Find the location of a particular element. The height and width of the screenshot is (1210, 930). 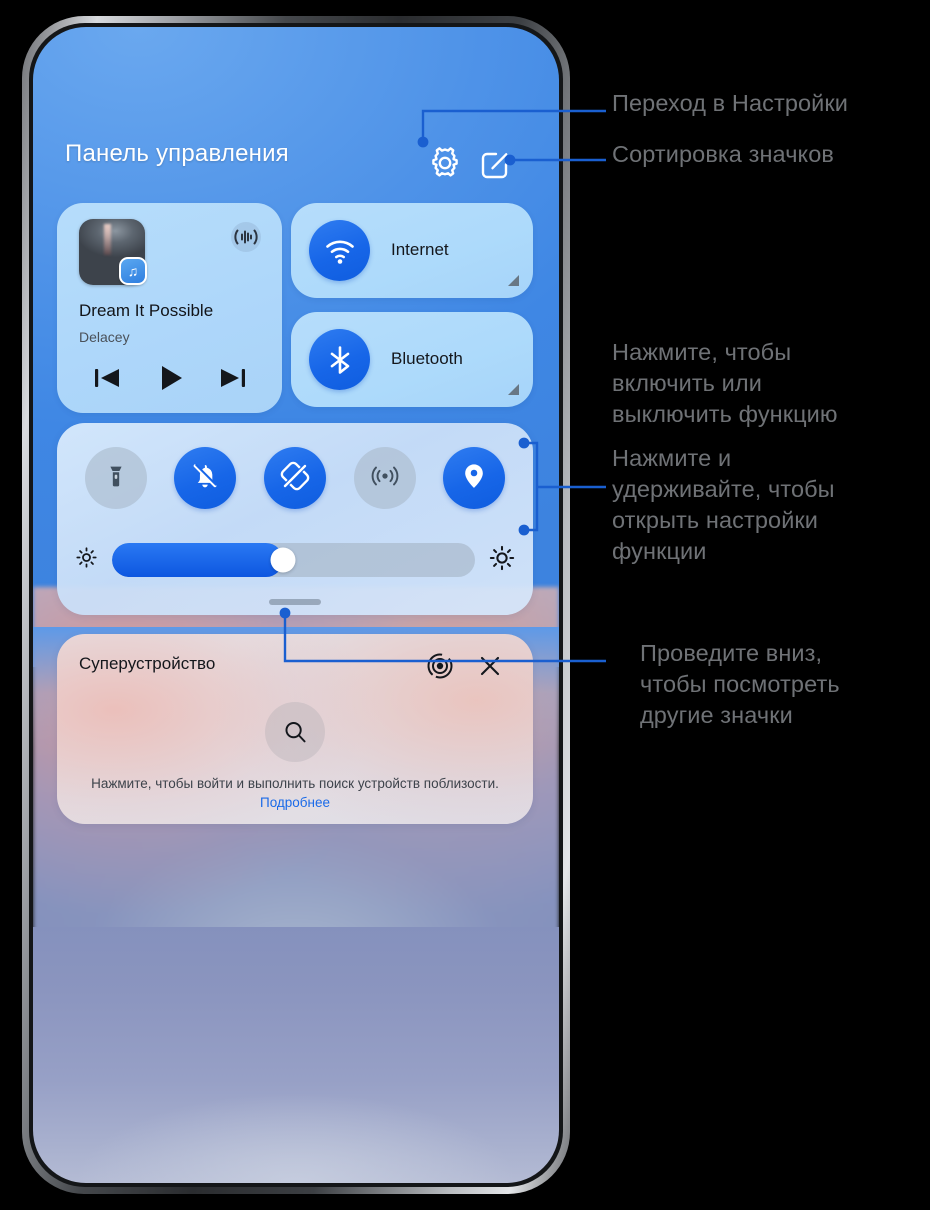

play-button is located at coordinates (170, 380).